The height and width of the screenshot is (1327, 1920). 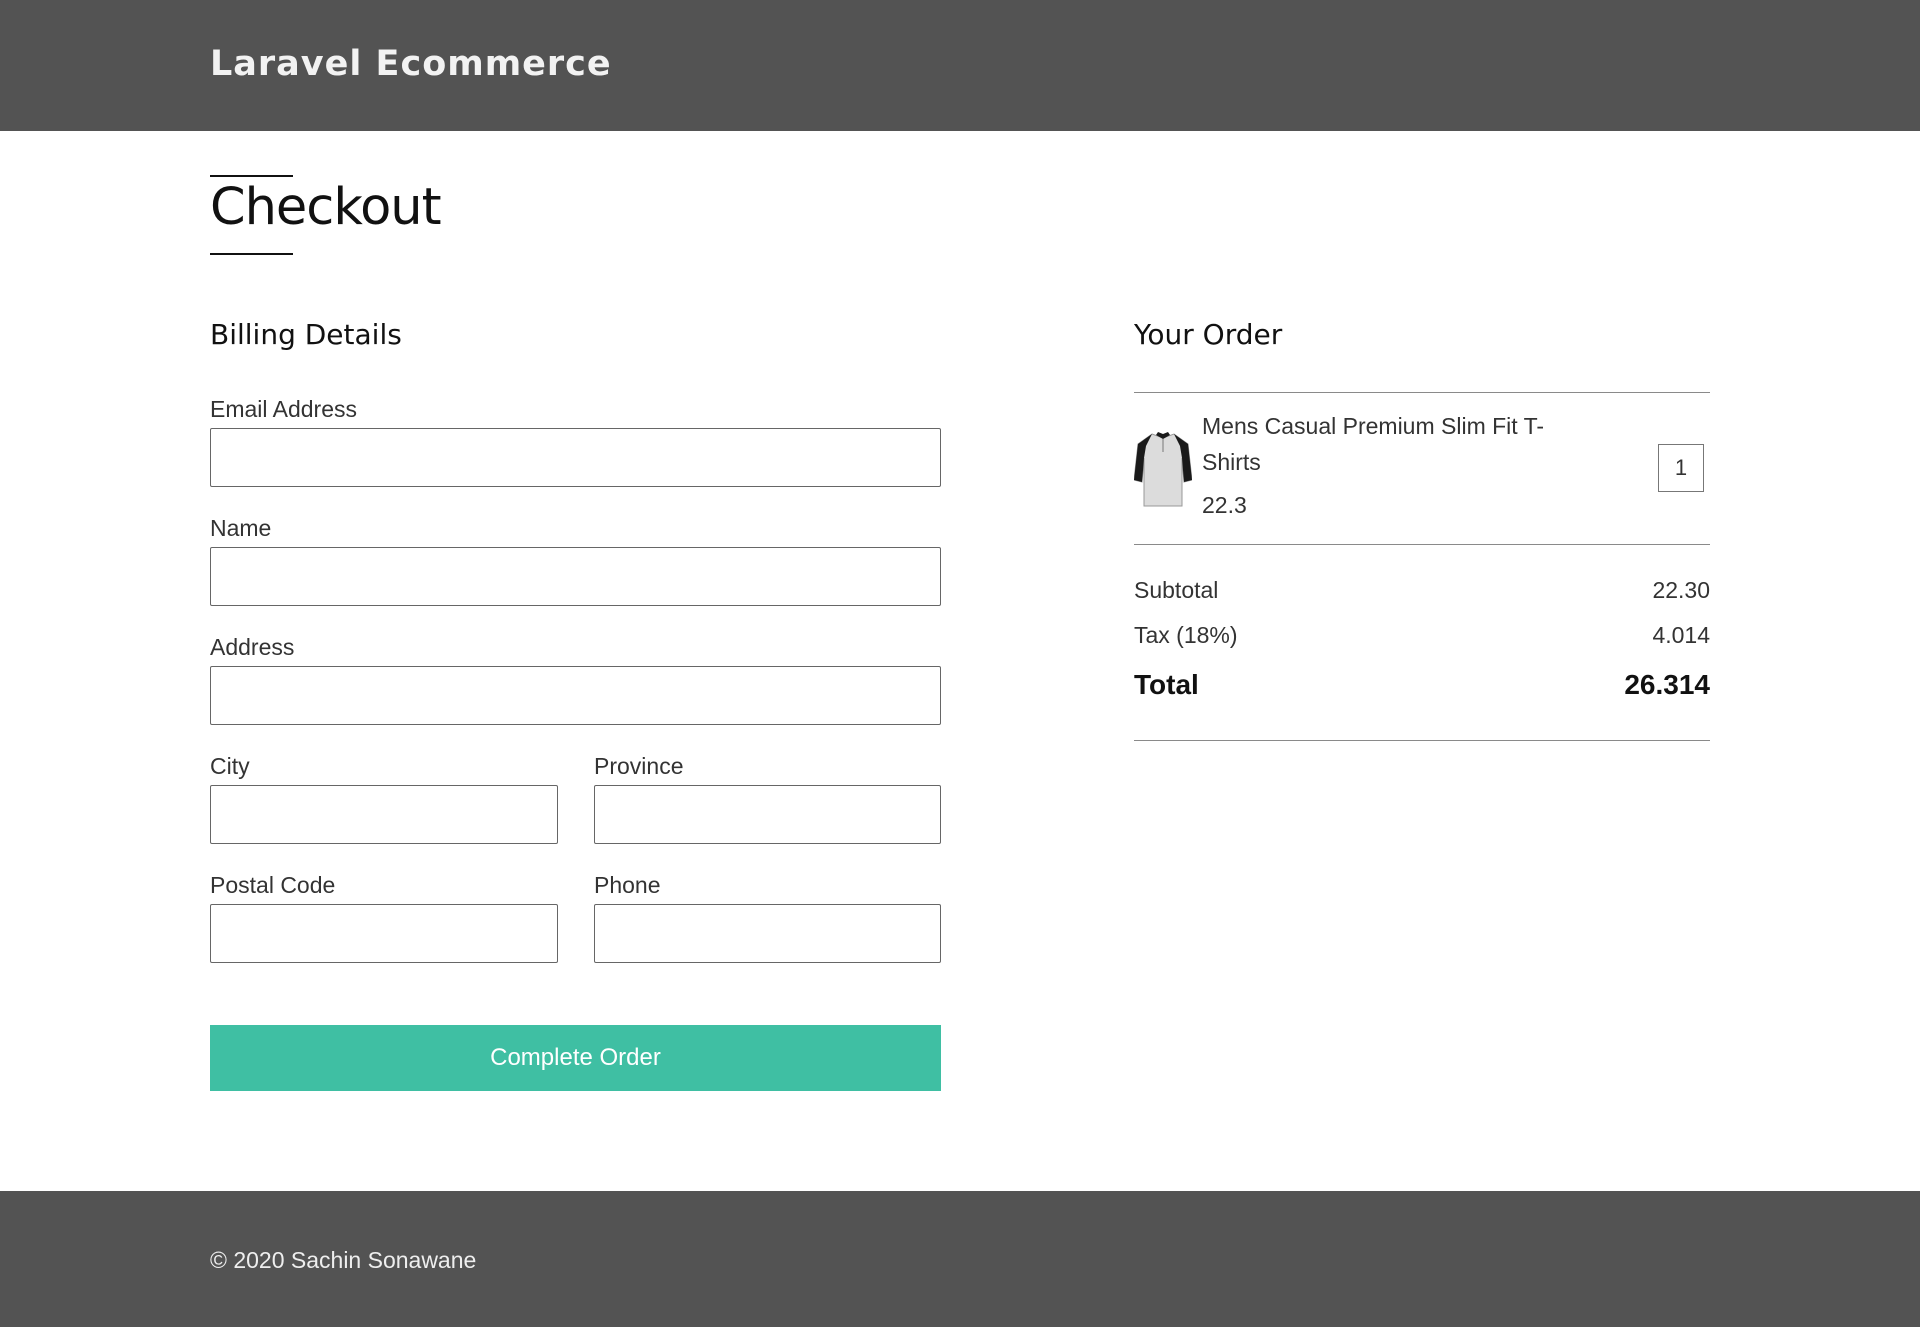 I want to click on complete-order-button: Complete Order, so click(x=575, y=1058).